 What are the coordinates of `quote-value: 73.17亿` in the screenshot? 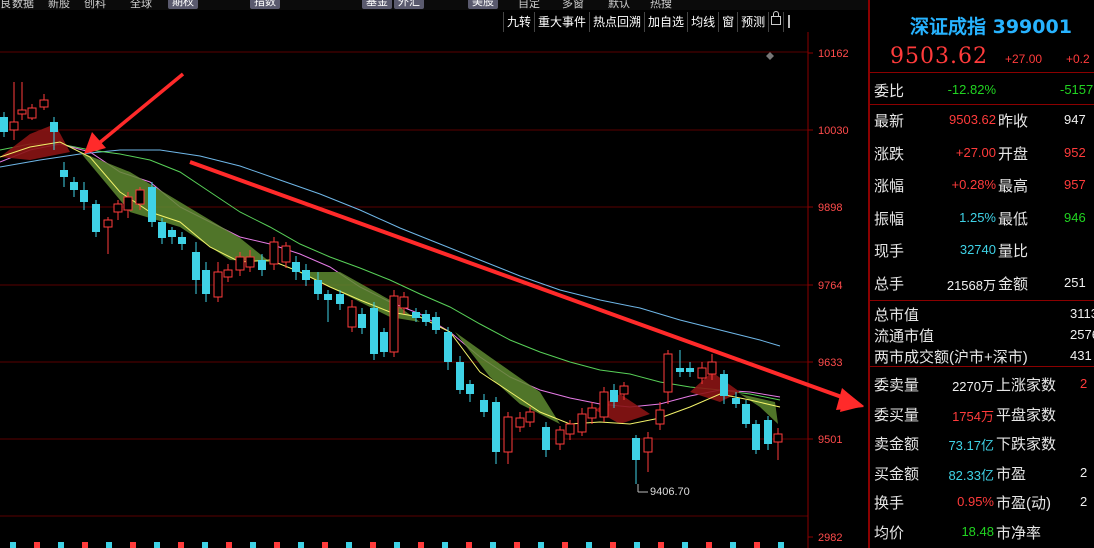 It's located at (971, 445).